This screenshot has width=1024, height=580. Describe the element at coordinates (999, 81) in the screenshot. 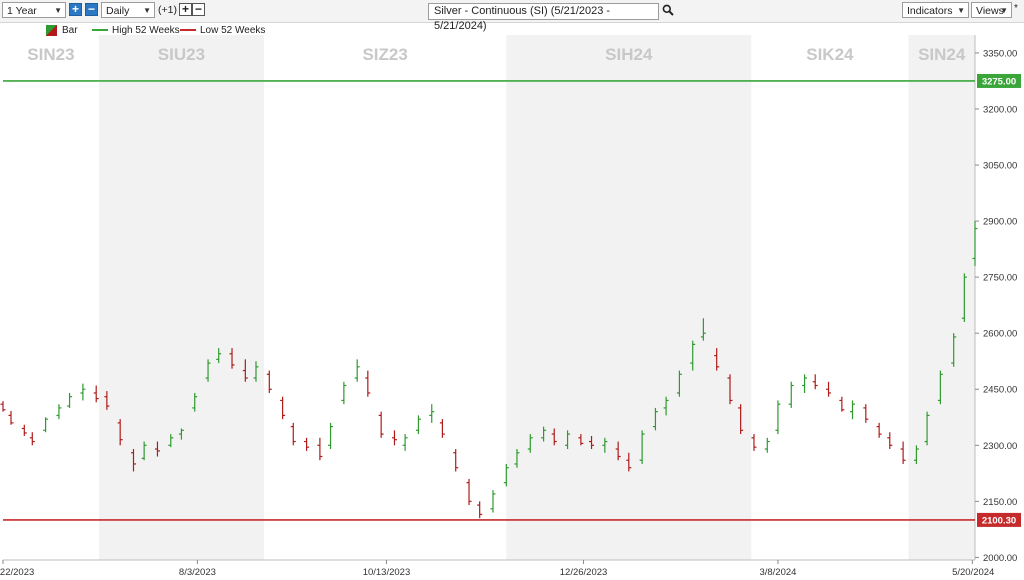

I see `high-52w-value: 3275.00` at that location.